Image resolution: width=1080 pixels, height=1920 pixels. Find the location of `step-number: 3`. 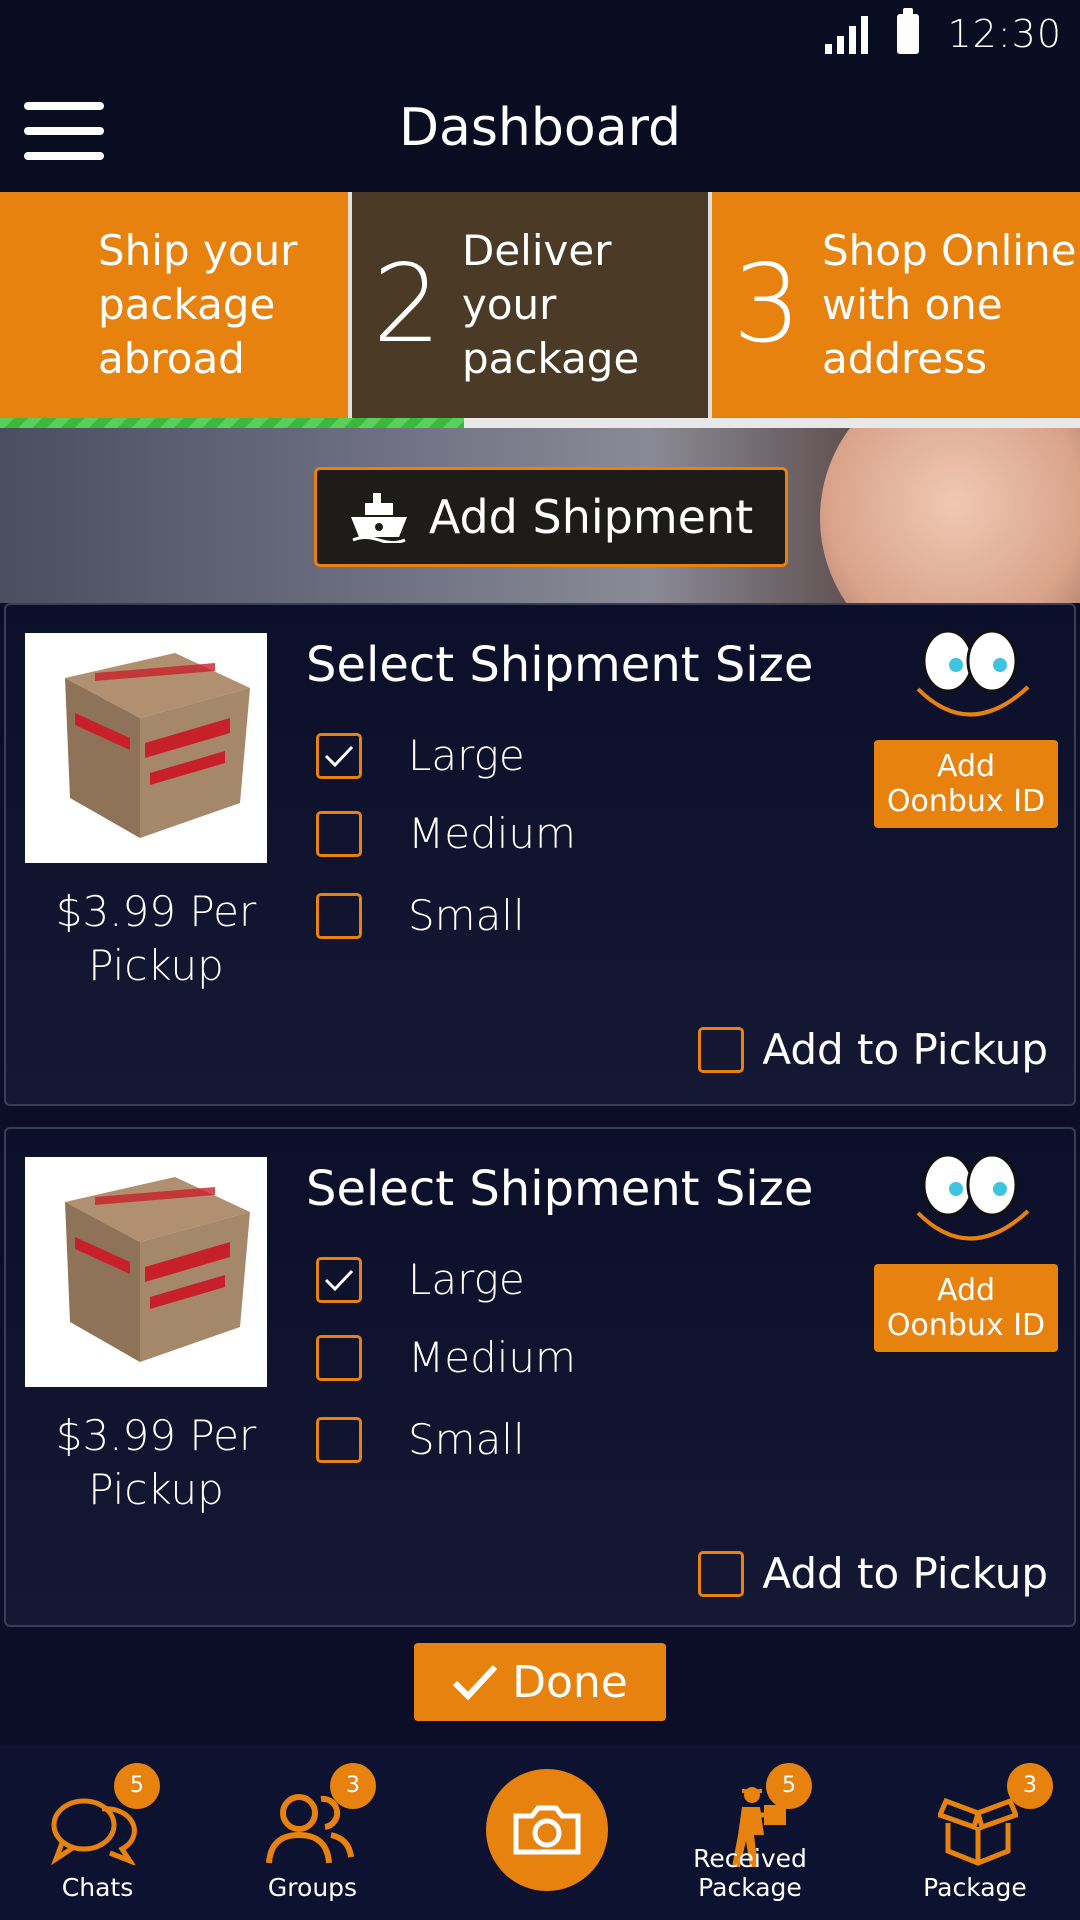

step-number: 3 is located at coordinates (767, 304).